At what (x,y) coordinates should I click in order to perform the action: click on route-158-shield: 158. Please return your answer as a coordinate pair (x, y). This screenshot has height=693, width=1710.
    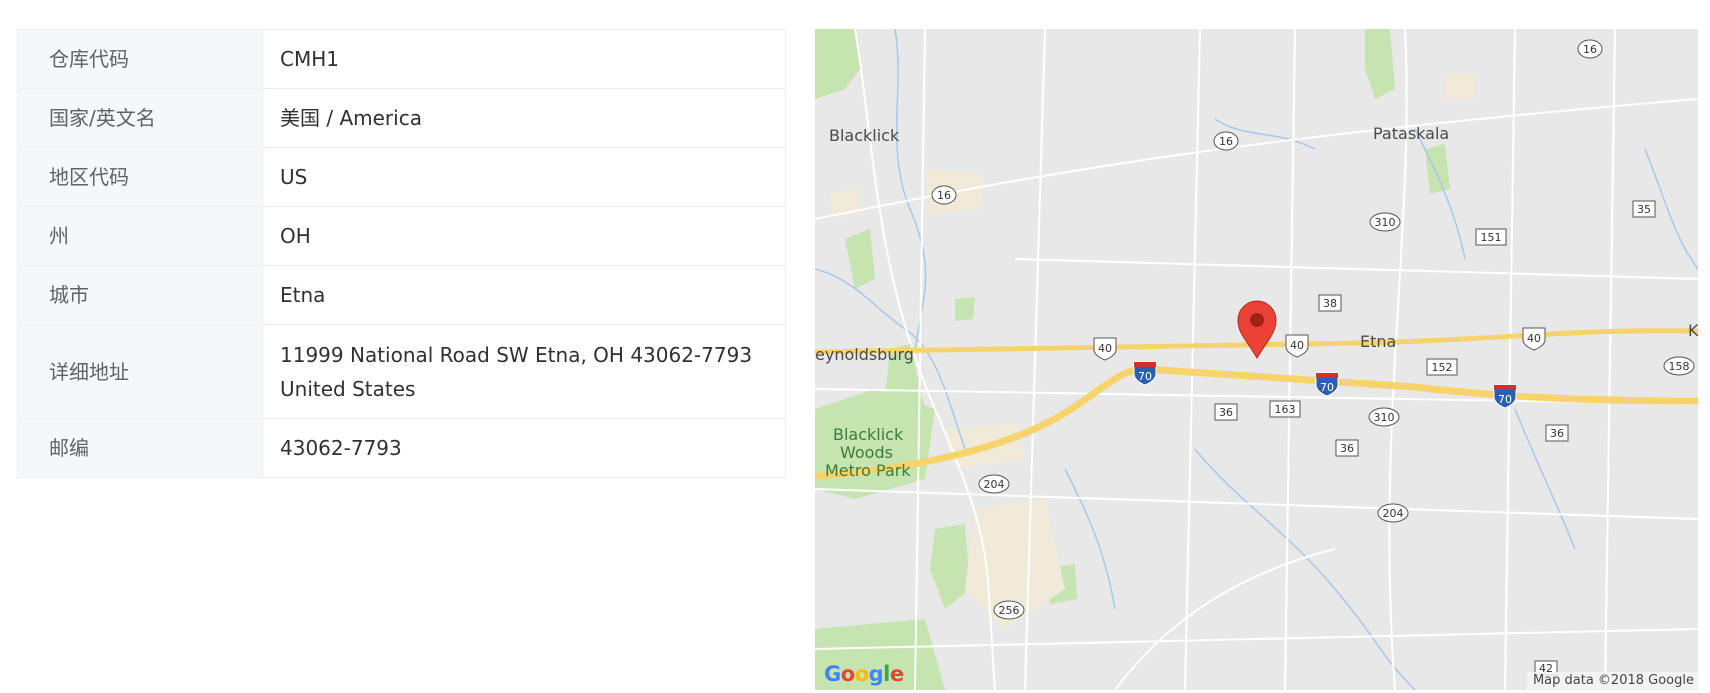
    Looking at the image, I should click on (1679, 366).